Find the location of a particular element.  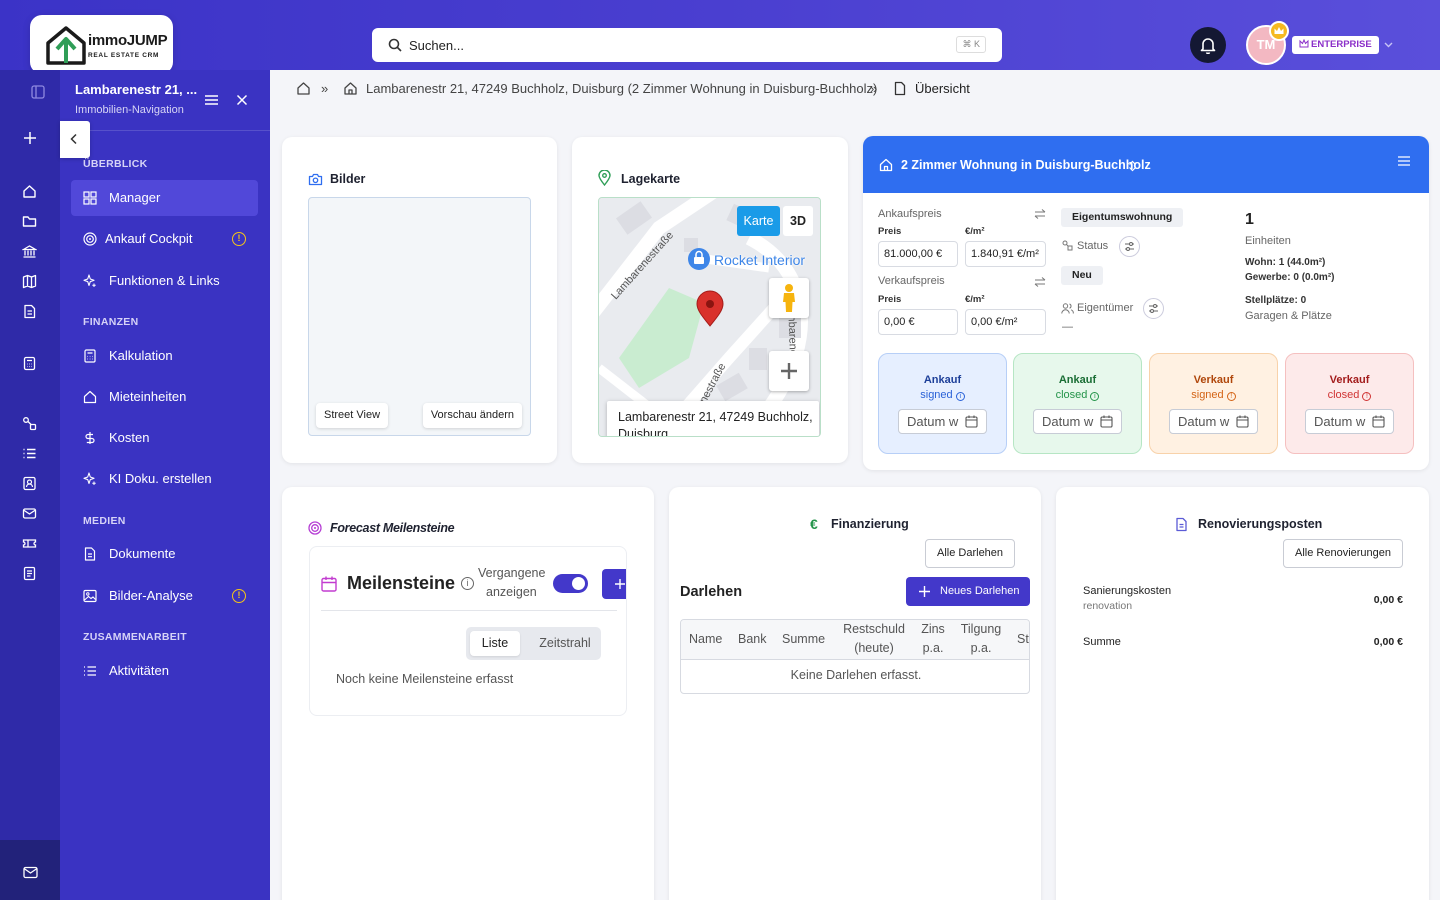

sidebar-item-ki-doku: KI Doku. erstellen is located at coordinates (164, 479).